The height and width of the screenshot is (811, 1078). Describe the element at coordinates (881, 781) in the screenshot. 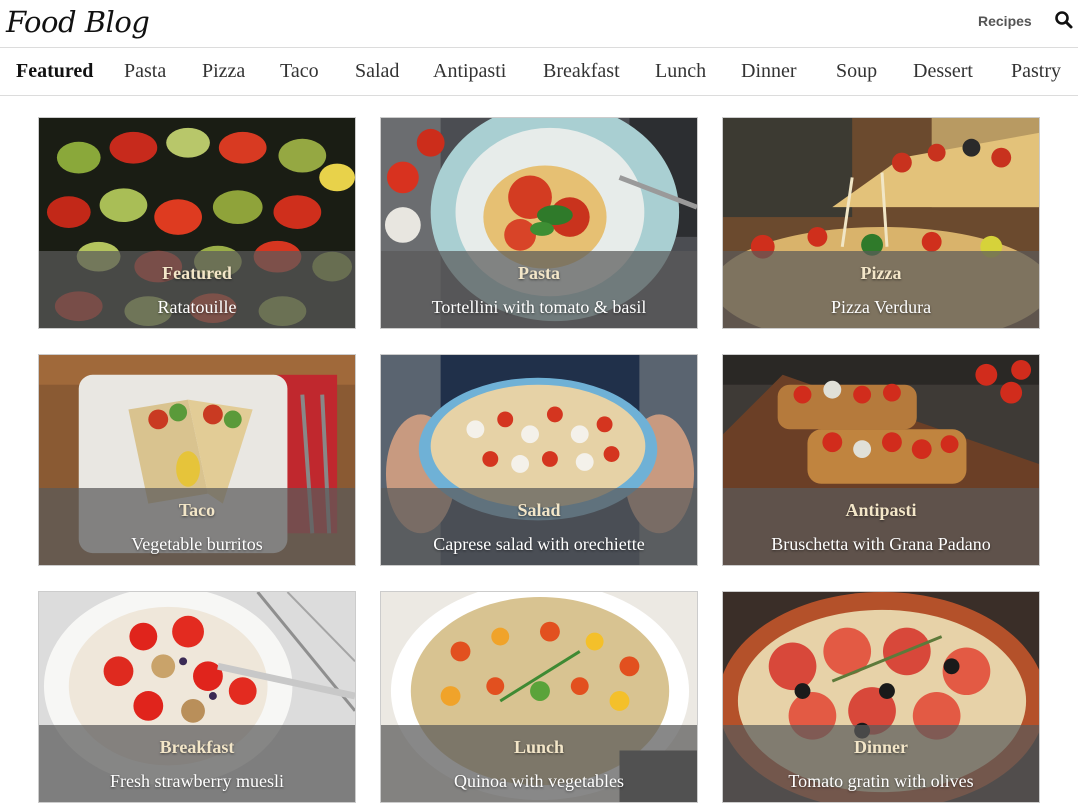

I see `card-title: Tomato gratin with olives` at that location.